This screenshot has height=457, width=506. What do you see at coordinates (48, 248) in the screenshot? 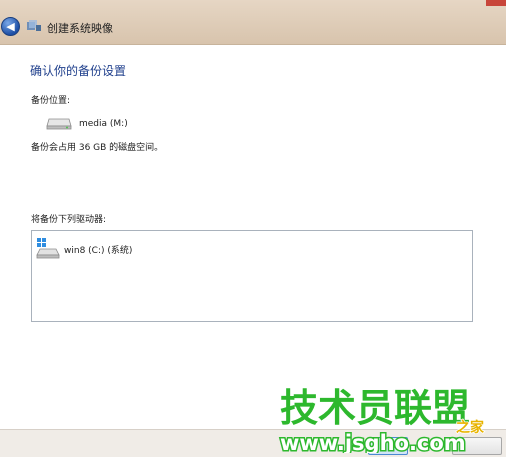
I see `windows-drive-icon` at bounding box center [48, 248].